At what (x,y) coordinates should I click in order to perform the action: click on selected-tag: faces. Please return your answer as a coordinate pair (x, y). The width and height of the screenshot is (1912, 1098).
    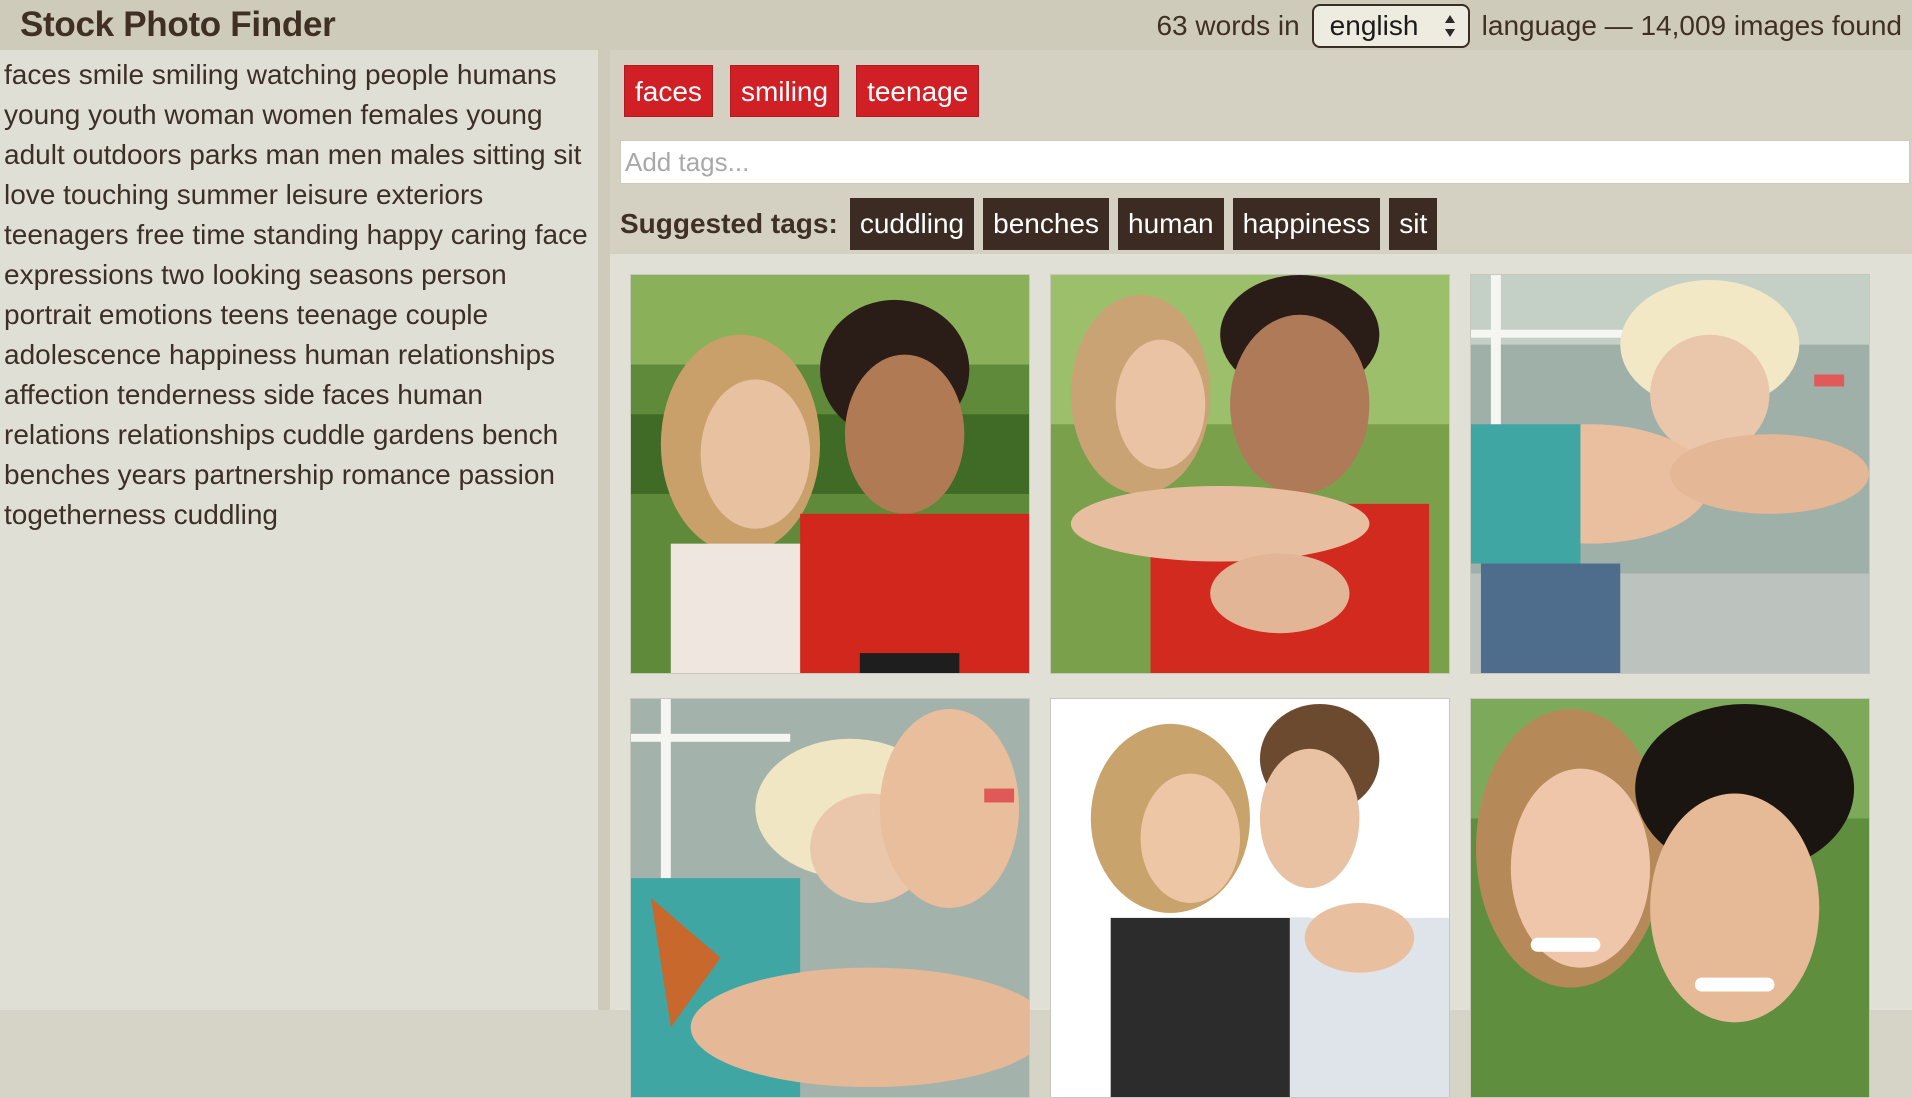
    Looking at the image, I should click on (668, 91).